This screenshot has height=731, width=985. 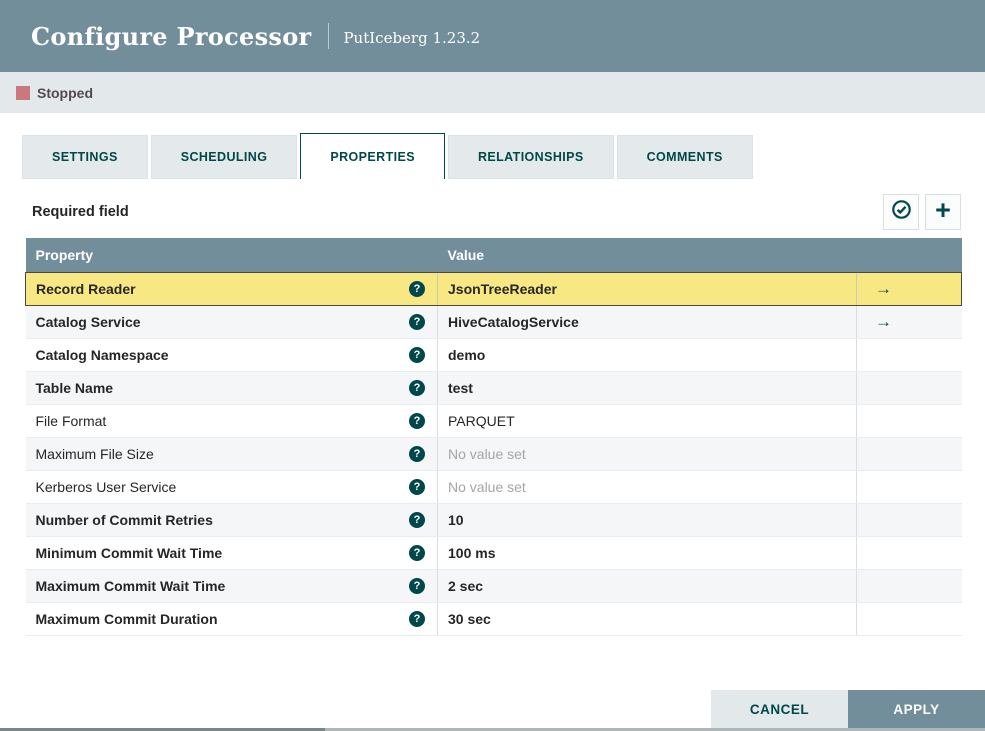 I want to click on processor-type-version: PutIceberg 1.23.2, so click(x=412, y=37).